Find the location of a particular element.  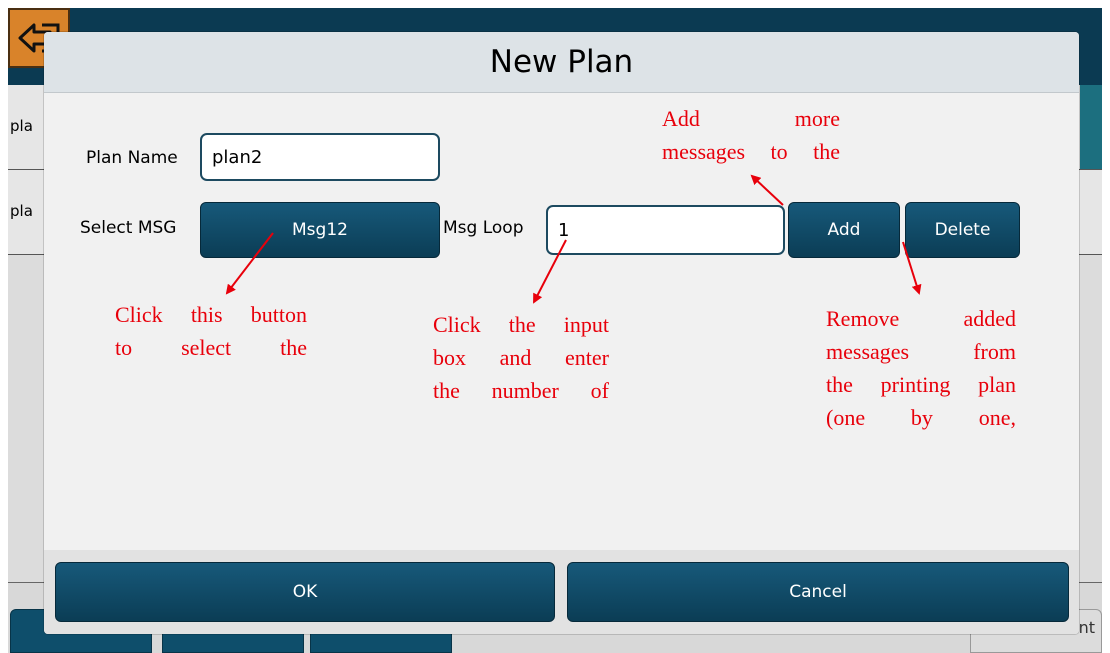

annotation-line: messages from is located at coordinates (921, 351).